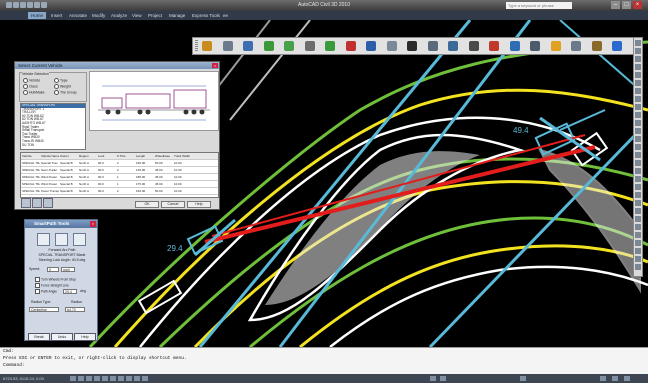  What do you see at coordinates (207, 46) in the screenshot?
I see `pencil-icon` at bounding box center [207, 46].